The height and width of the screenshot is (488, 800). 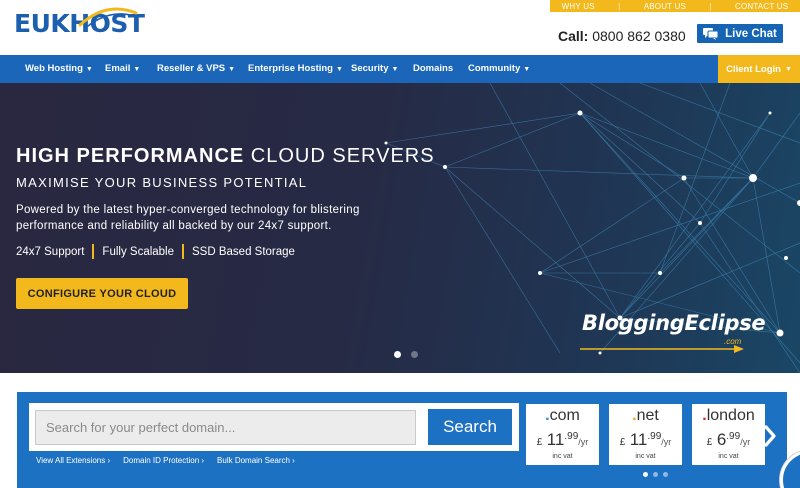 I want to click on tld-price: £ 6.99/yr, so click(x=728, y=440).